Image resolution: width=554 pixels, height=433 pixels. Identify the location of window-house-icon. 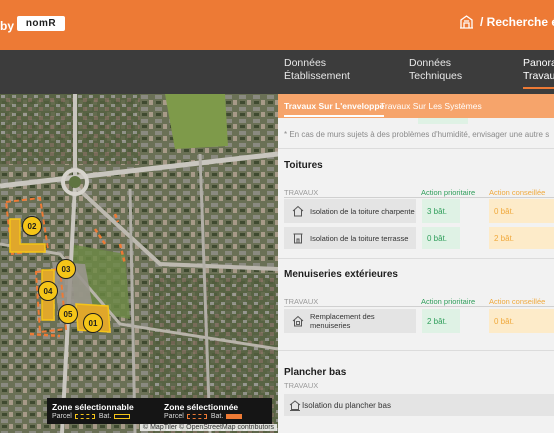
(298, 321).